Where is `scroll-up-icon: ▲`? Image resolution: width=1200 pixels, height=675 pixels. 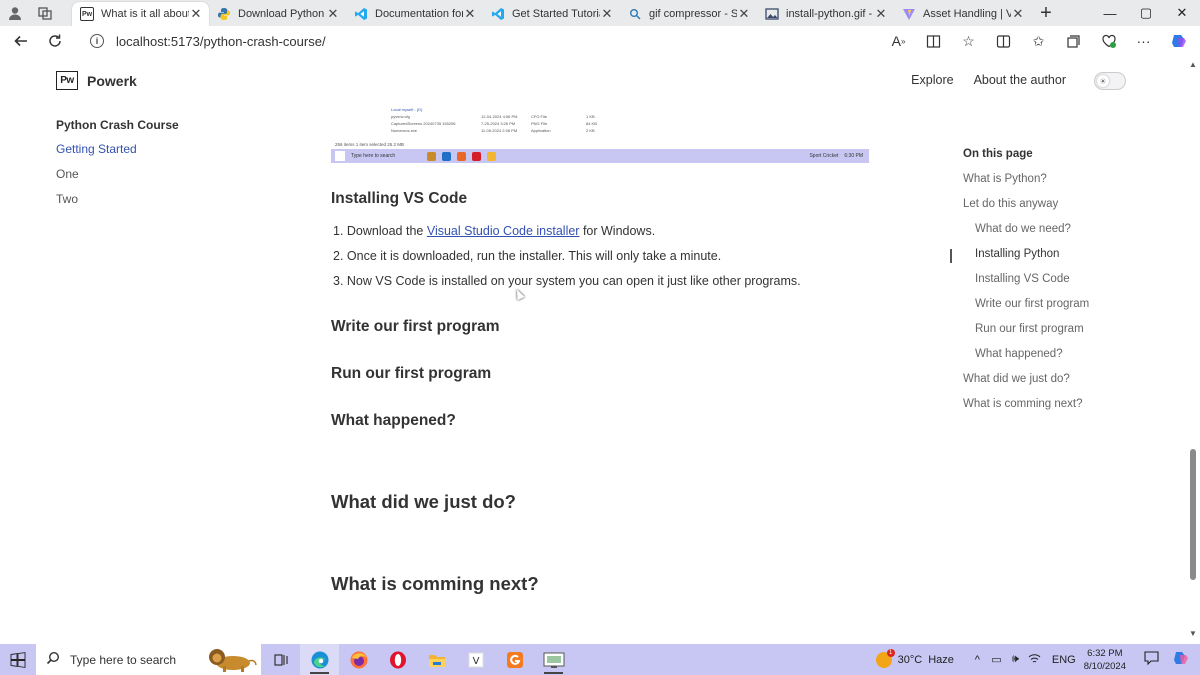
scroll-up-icon: ▲ is located at coordinates (1193, 64).